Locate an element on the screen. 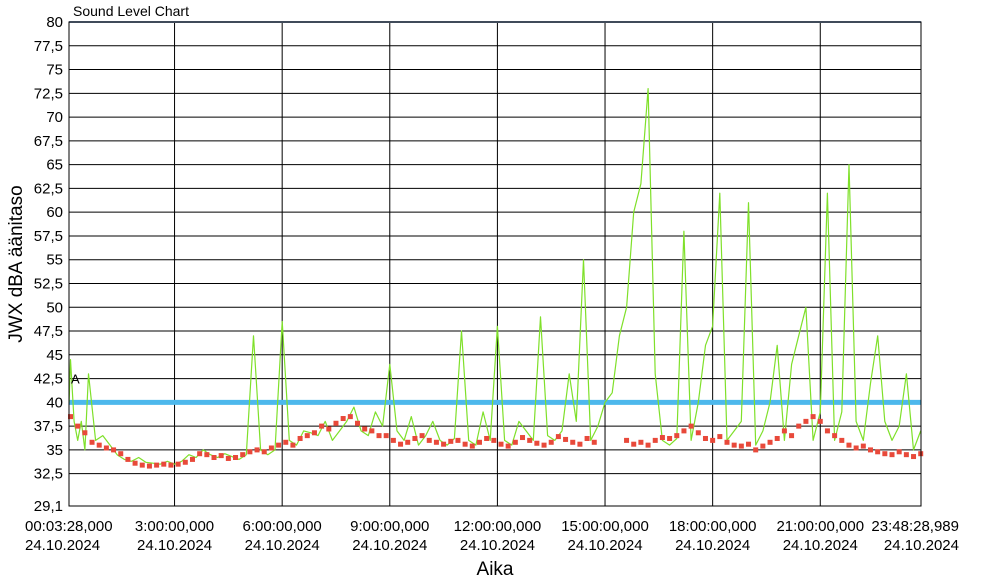 This screenshot has width=990, height=588. x-tick-date-2: 24.10.2024 is located at coordinates (282, 545).